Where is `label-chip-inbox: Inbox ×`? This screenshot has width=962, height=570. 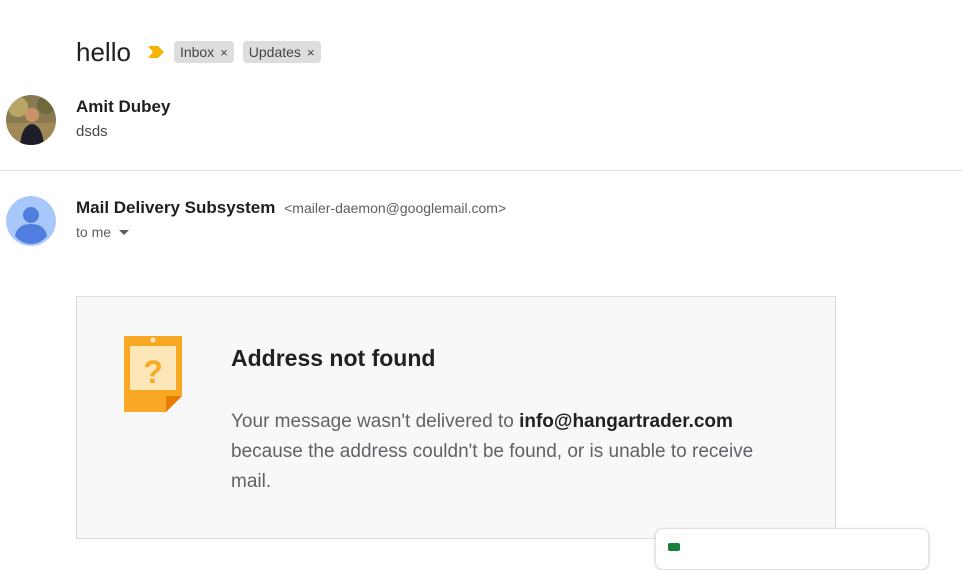 label-chip-inbox: Inbox × is located at coordinates (203, 52).